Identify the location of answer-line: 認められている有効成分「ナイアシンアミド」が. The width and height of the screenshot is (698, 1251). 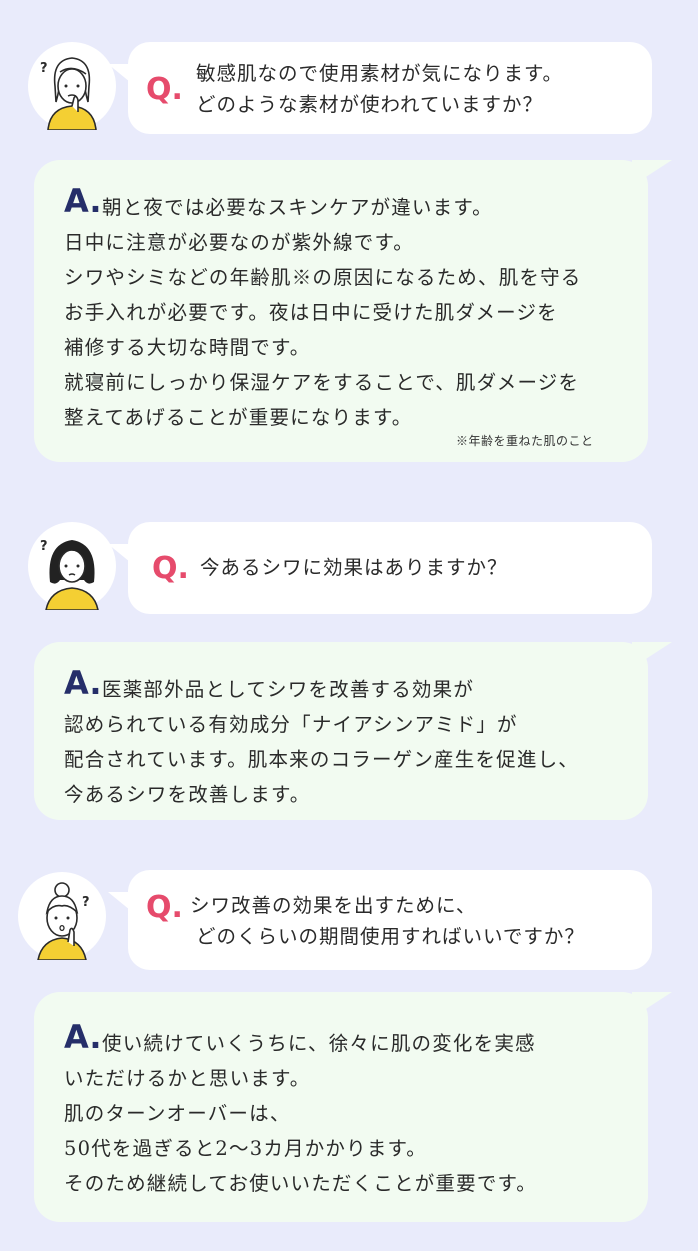
(291, 724).